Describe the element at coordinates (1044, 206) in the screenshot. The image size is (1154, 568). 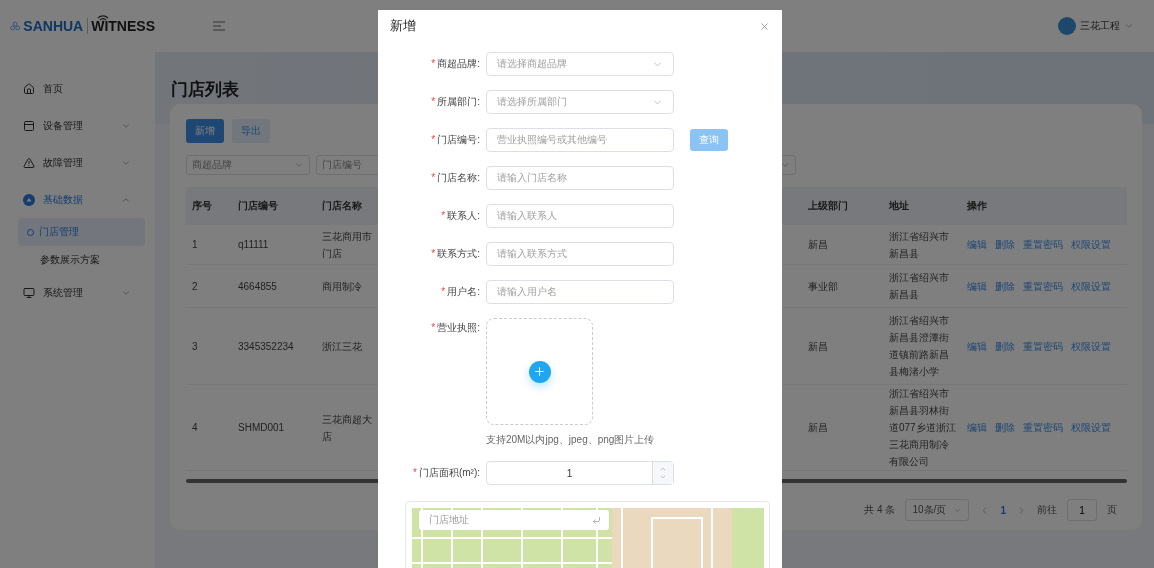
I see `column-header: 操作` at that location.